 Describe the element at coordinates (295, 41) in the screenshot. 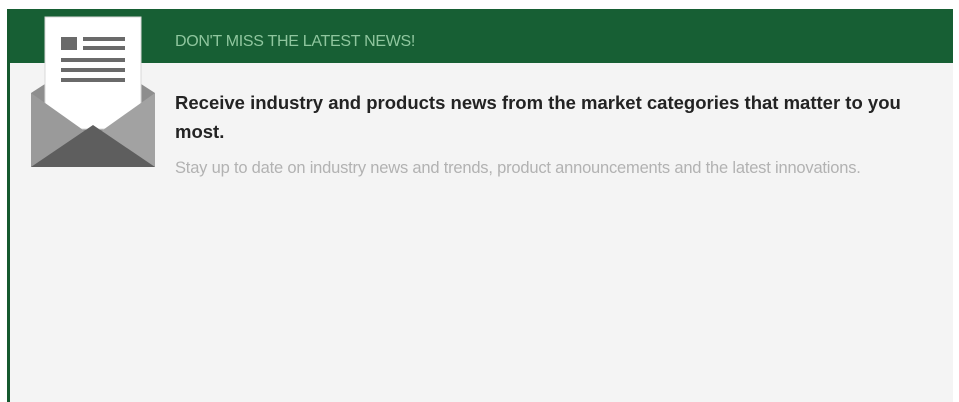

I see `newsletter-banner-title: DON'T MISS THE LATEST NEWS!` at that location.